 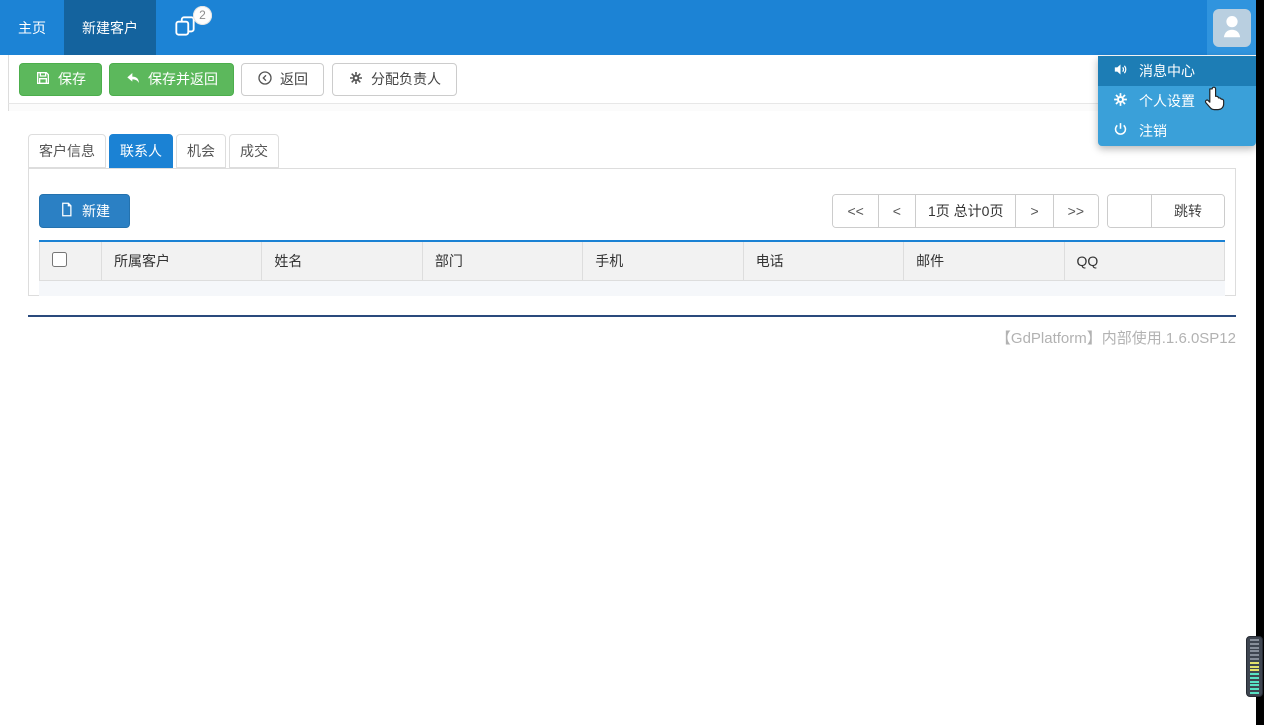 What do you see at coordinates (823, 261) in the screenshot?
I see `column-header-phone: 电话` at bounding box center [823, 261].